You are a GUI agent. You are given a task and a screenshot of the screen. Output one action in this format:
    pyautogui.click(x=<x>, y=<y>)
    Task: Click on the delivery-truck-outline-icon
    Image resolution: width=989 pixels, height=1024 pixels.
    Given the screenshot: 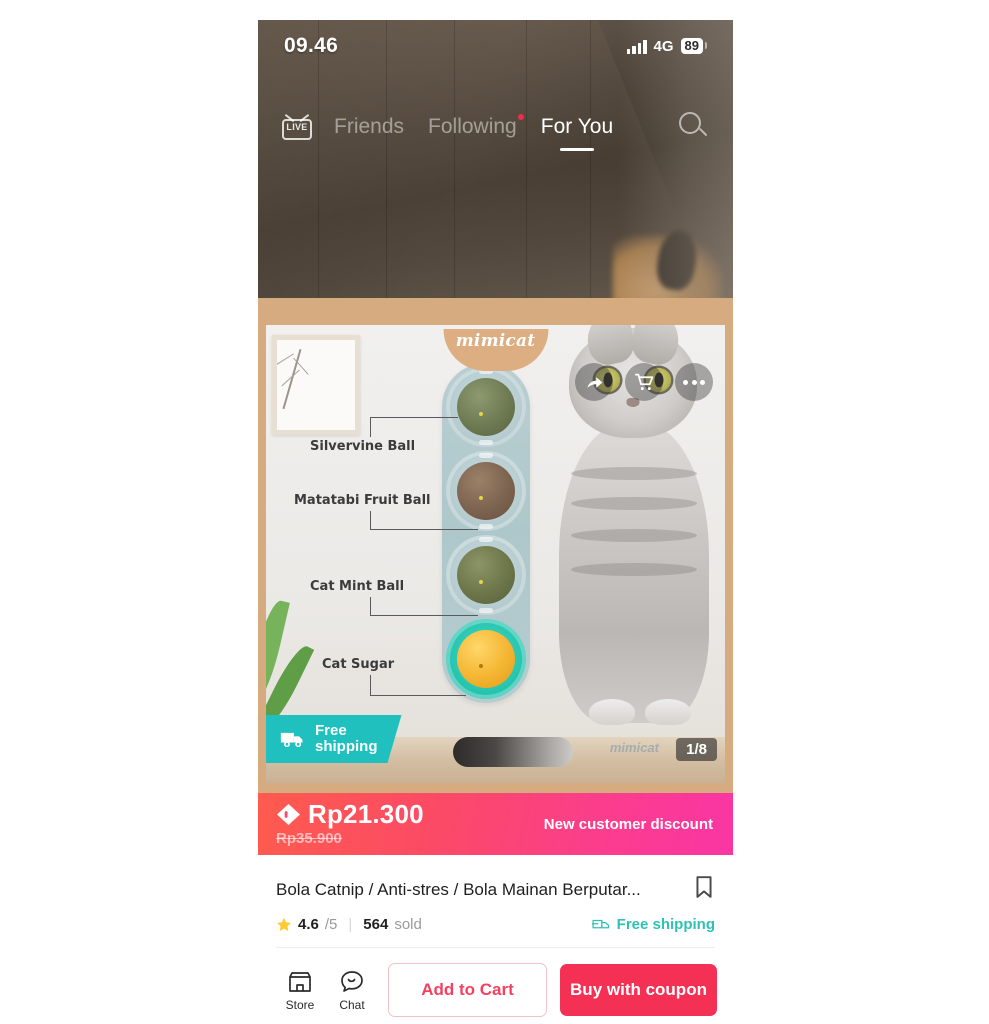 What is the action you would take?
    pyautogui.click(x=600, y=924)
    